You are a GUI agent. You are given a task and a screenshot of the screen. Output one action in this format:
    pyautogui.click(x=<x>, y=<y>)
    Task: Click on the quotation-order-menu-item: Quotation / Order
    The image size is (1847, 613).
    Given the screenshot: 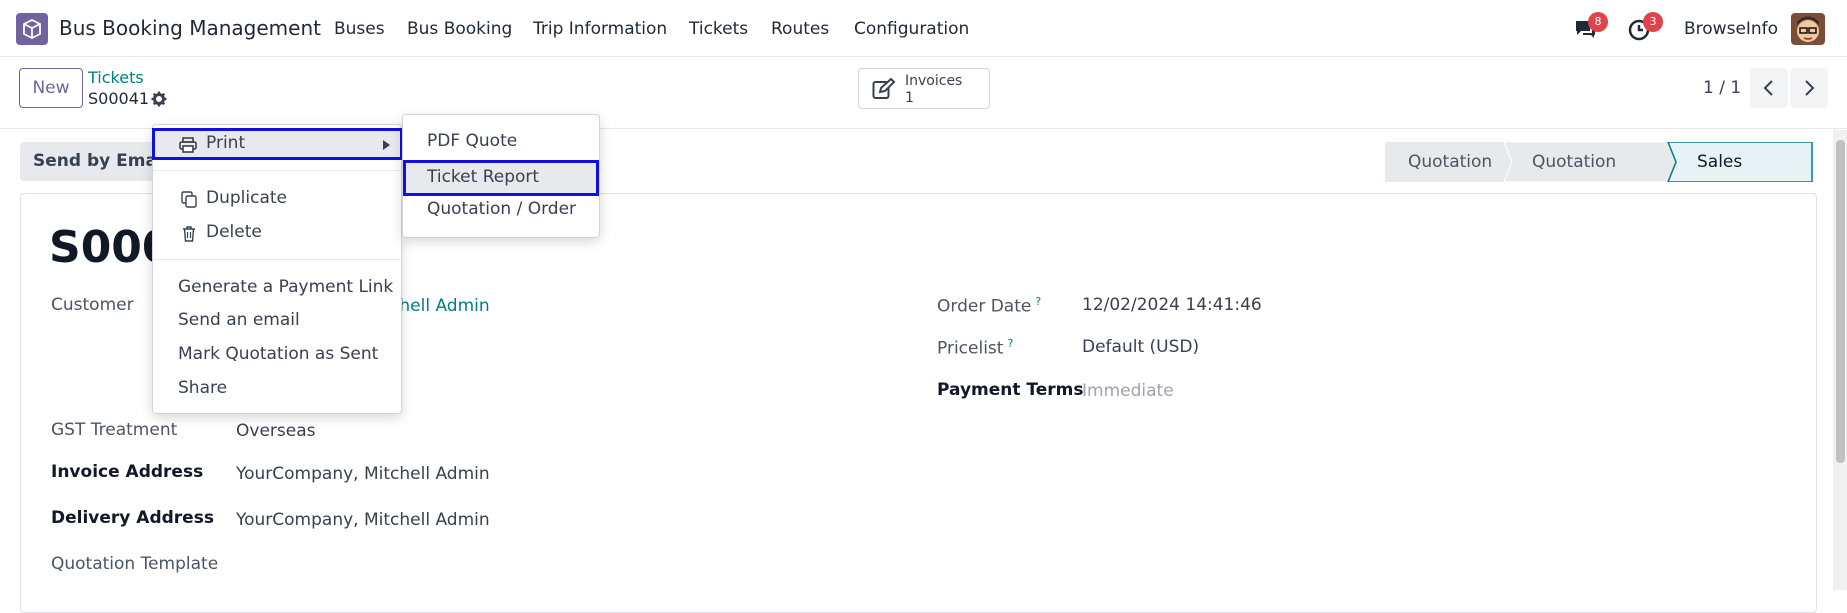 What is the action you would take?
    pyautogui.click(x=501, y=210)
    